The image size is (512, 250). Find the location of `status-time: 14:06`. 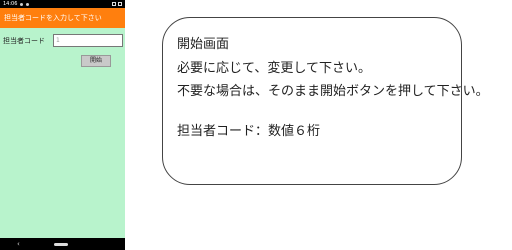

status-time: 14:06 is located at coordinates (10, 4).